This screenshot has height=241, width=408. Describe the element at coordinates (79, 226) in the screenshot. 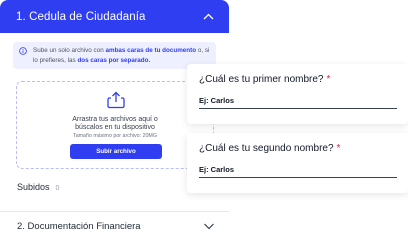

I see `accordion-header-financiera: 2. Documentación Financiera` at that location.